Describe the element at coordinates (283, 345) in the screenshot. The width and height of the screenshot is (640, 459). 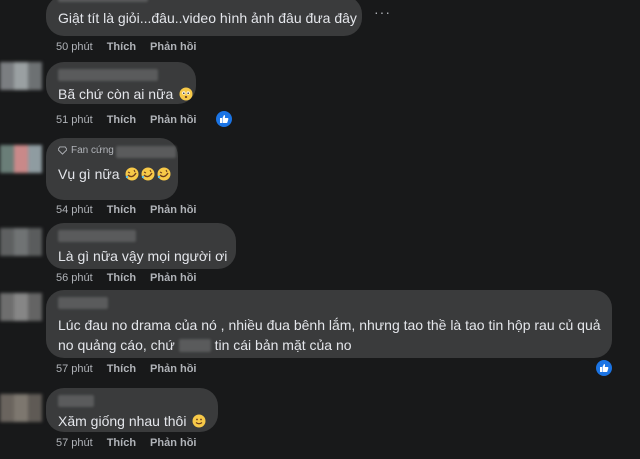
I see `comment-text-line-2b: tin cái bản mặt của no` at that location.